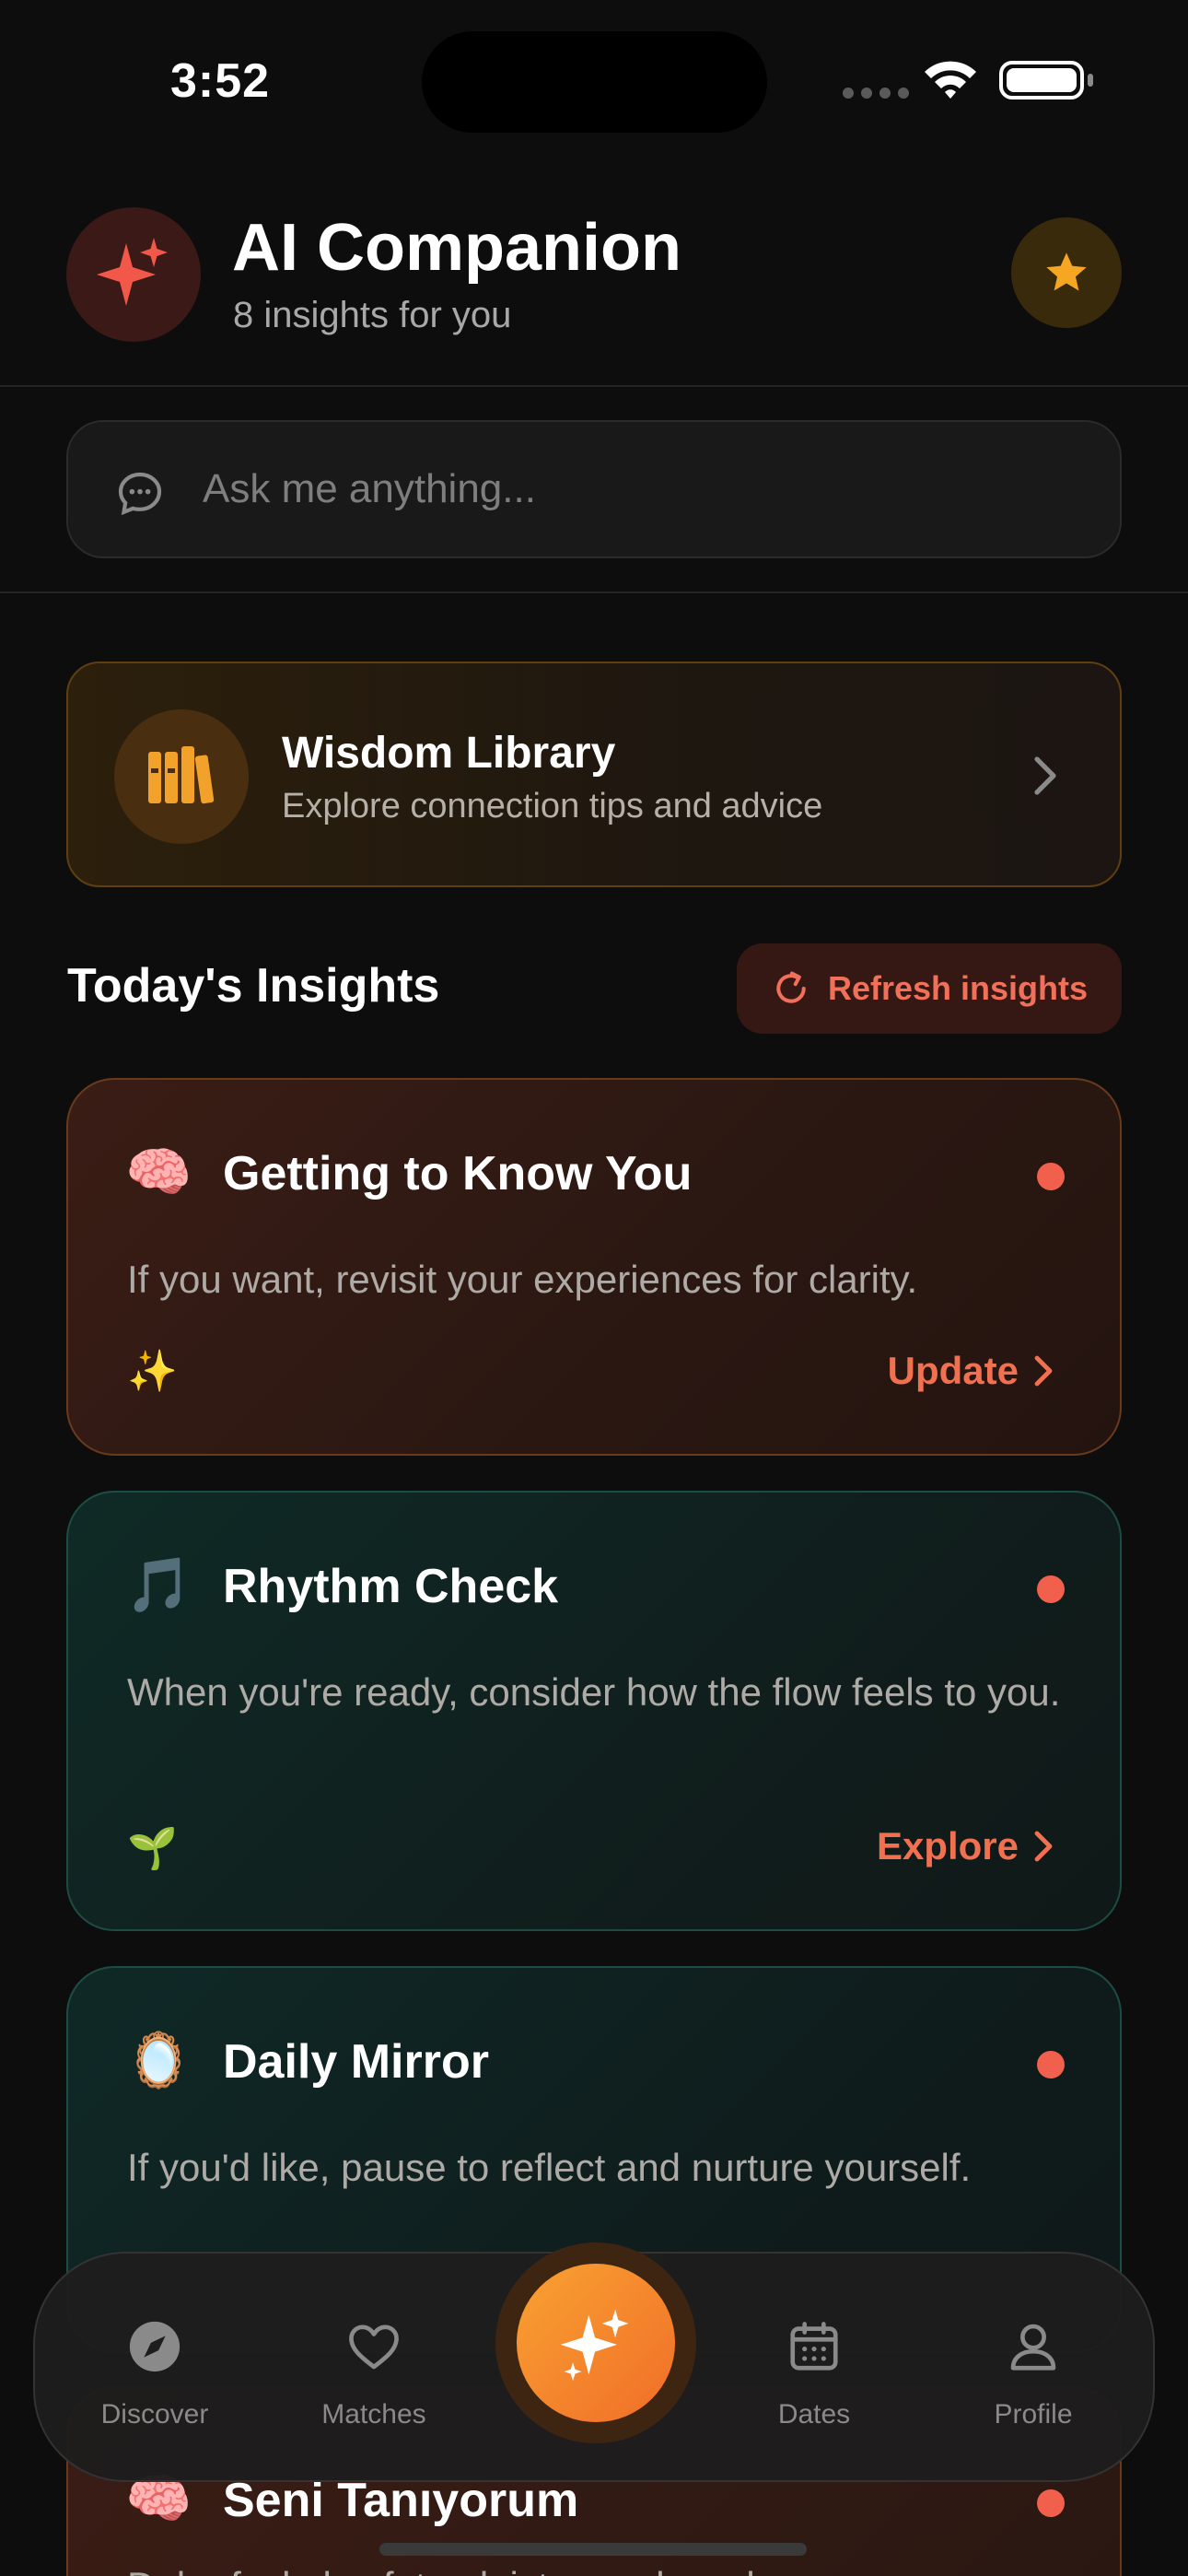 Image resolution: width=1188 pixels, height=2576 pixels. What do you see at coordinates (948, 1846) in the screenshot?
I see `explore-label: Explore` at bounding box center [948, 1846].